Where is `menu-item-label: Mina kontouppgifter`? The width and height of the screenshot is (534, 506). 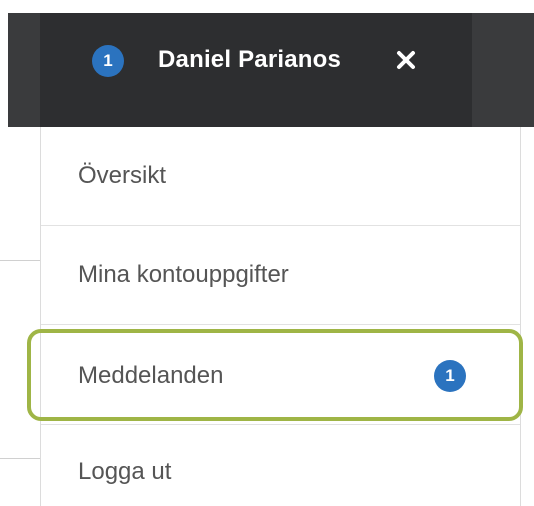
menu-item-label: Mina kontouppgifter is located at coordinates (183, 274).